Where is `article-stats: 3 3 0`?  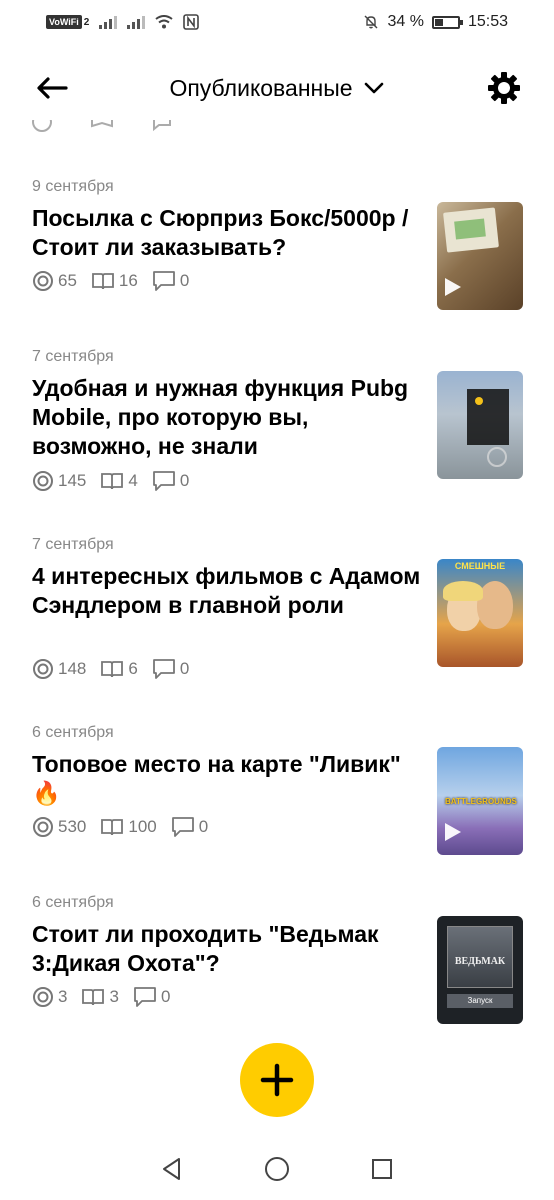 article-stats: 3 3 0 is located at coordinates (101, 997).